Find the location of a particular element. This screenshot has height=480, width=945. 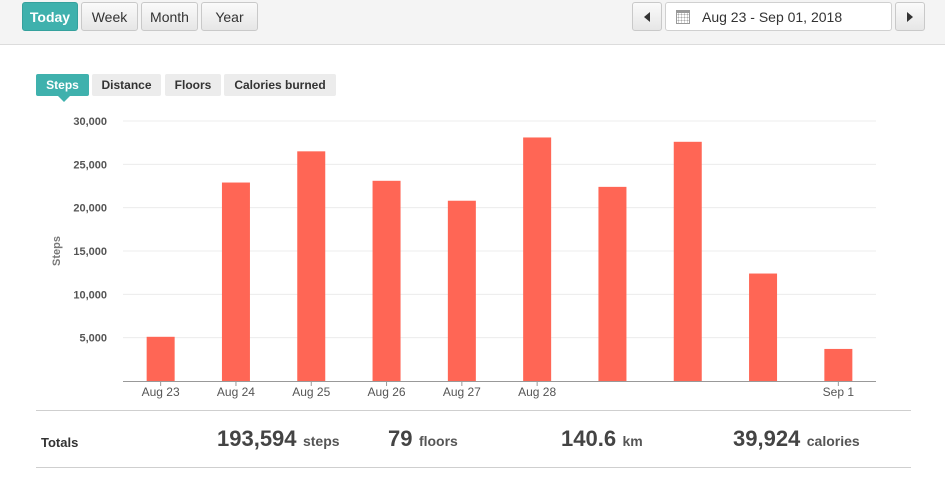

total-steps-value: 193,594 is located at coordinates (257, 438).